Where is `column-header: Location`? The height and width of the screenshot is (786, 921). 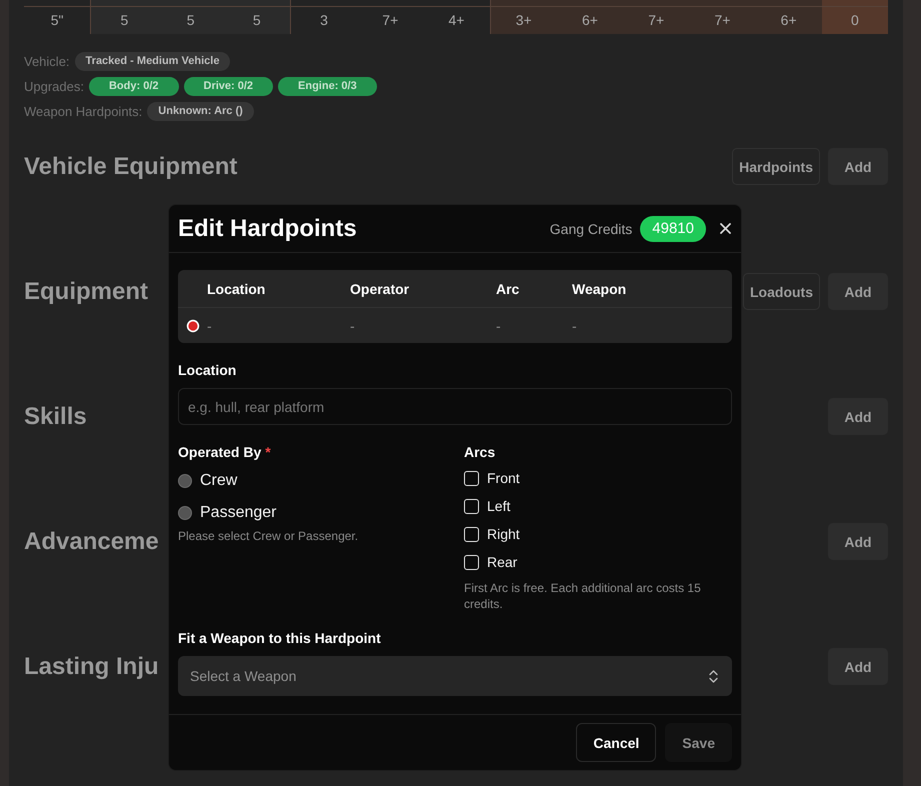
column-header: Location is located at coordinates (236, 288).